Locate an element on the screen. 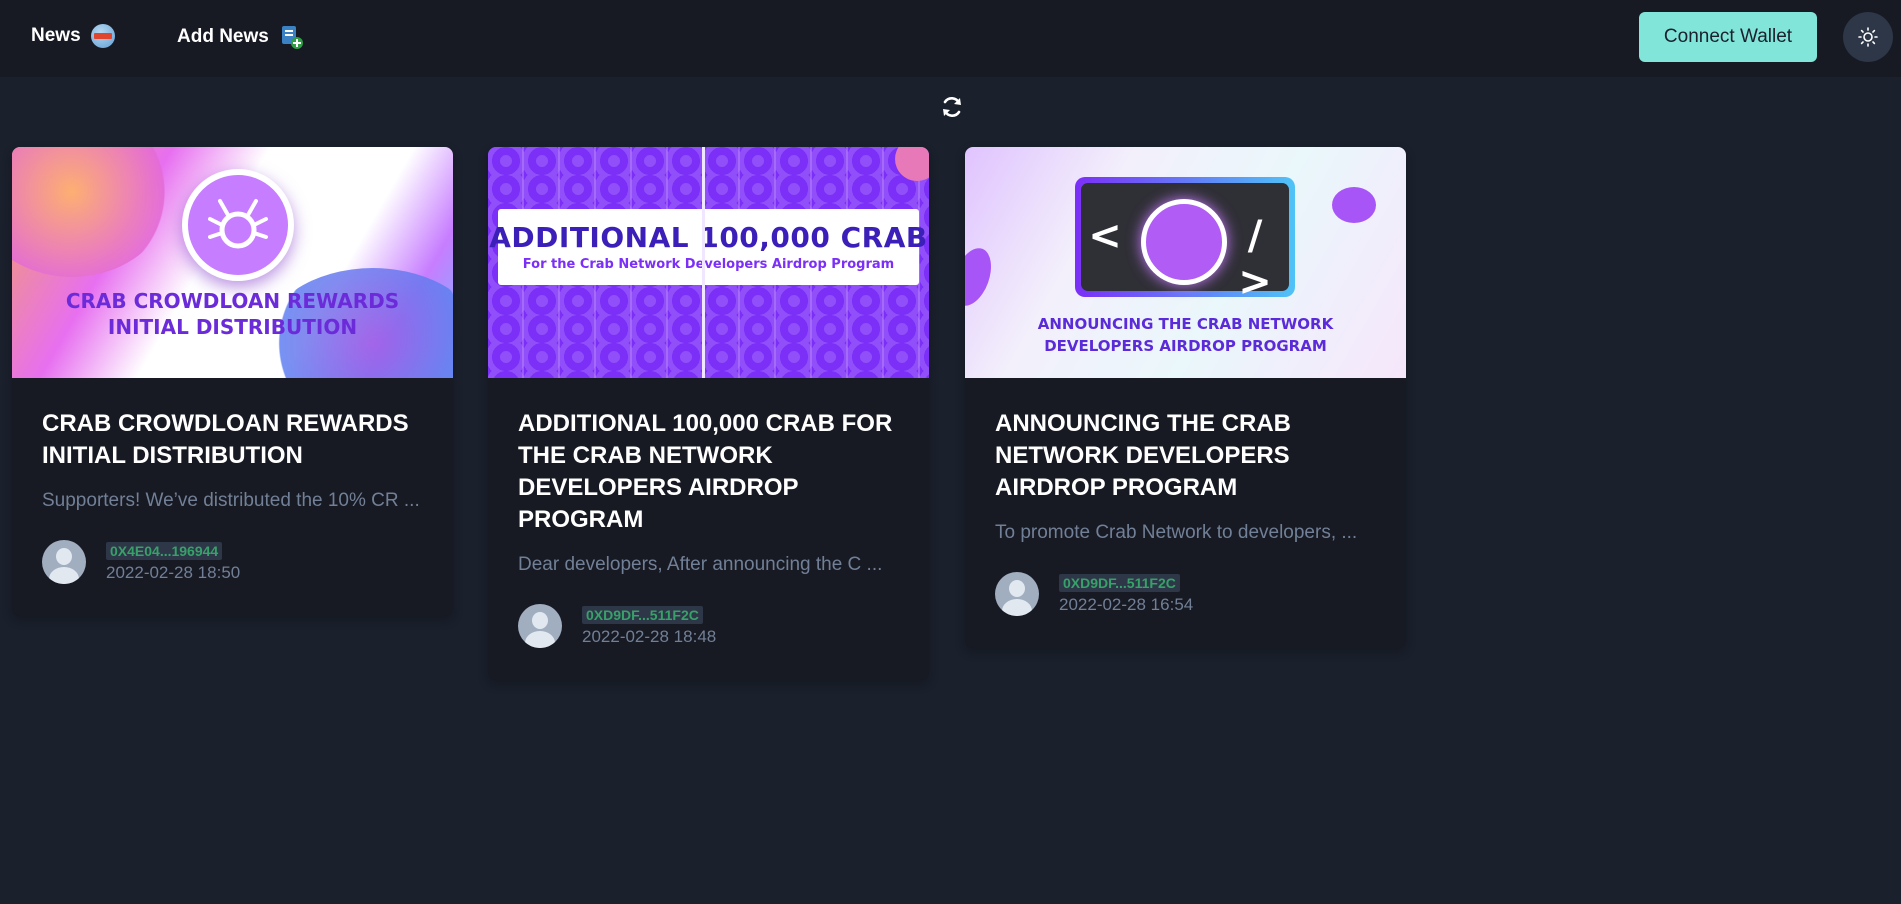  nav-news-link: News is located at coordinates (73, 36).